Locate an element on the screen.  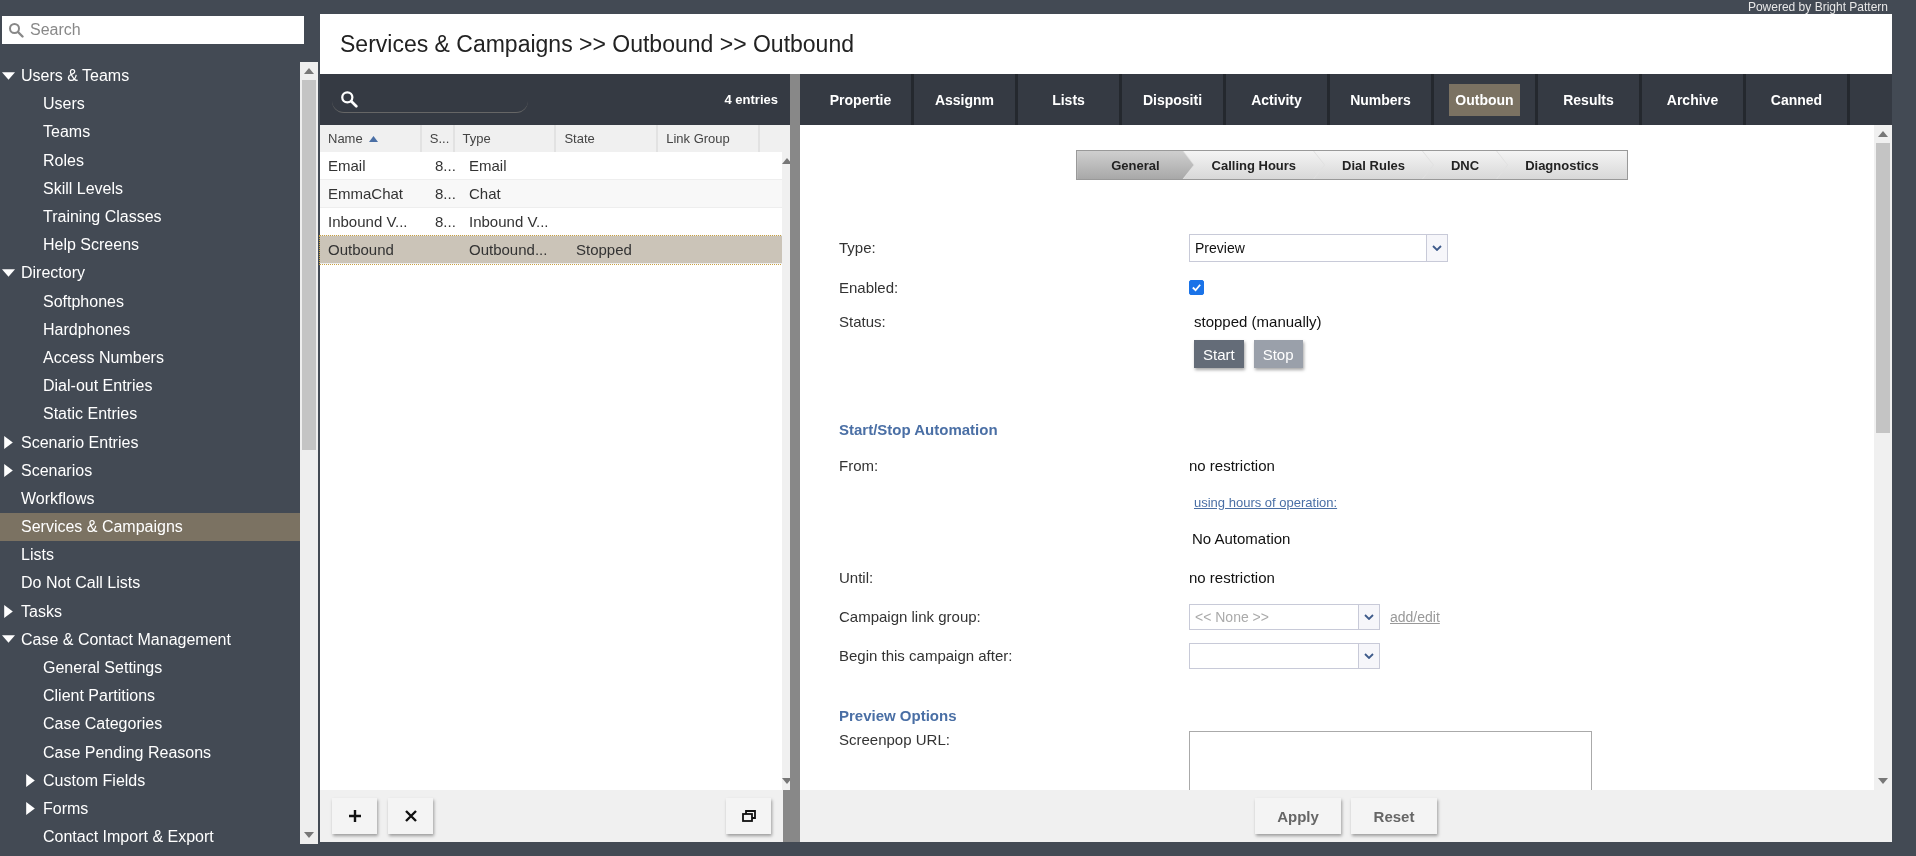
sidebar-item: Dial-out Entries is located at coordinates (150, 386).